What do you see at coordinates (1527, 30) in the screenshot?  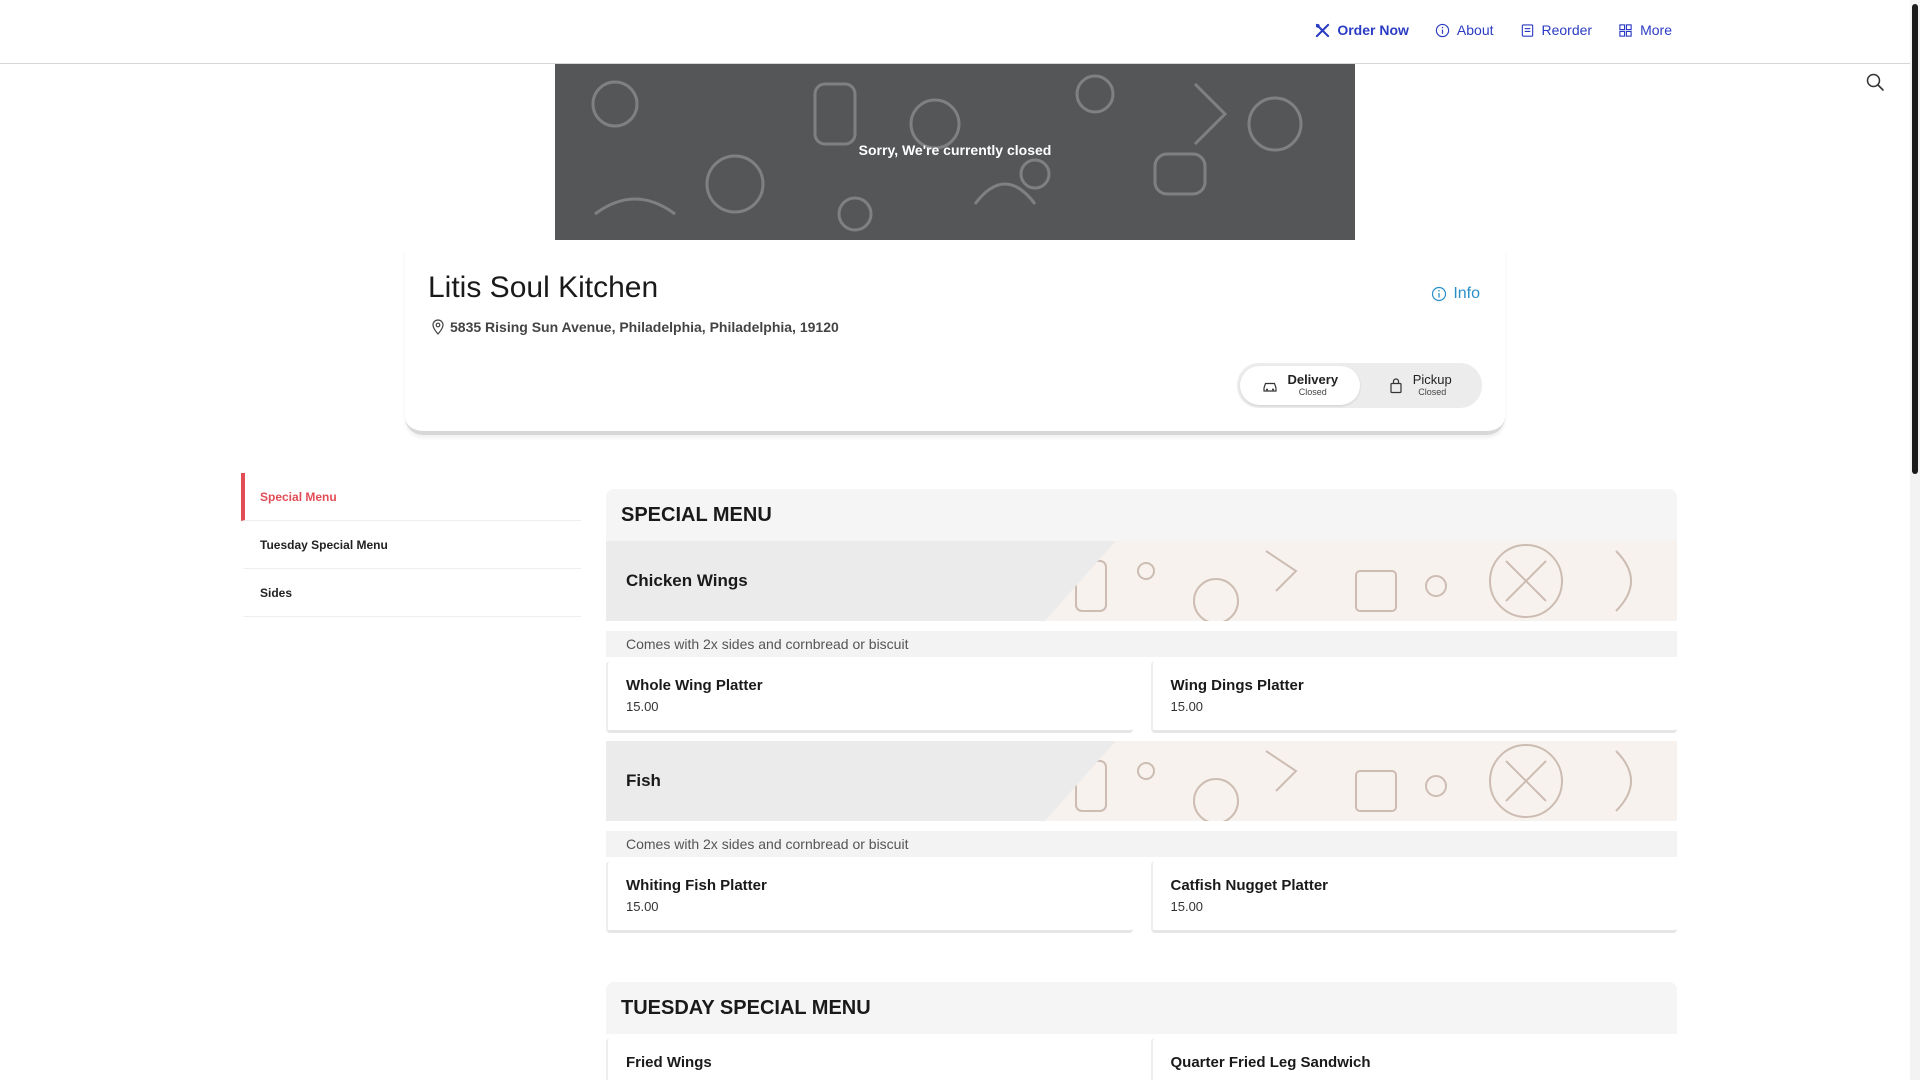 I see `receipt-icon` at bounding box center [1527, 30].